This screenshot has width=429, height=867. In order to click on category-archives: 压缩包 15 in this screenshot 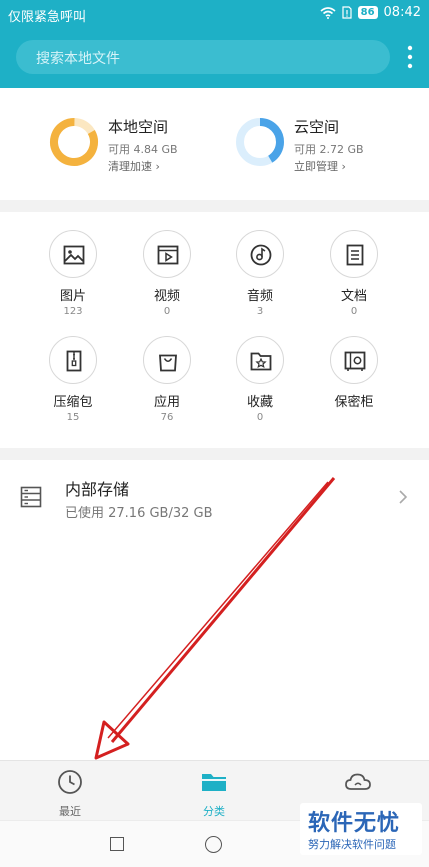, I will do `click(73, 379)`.